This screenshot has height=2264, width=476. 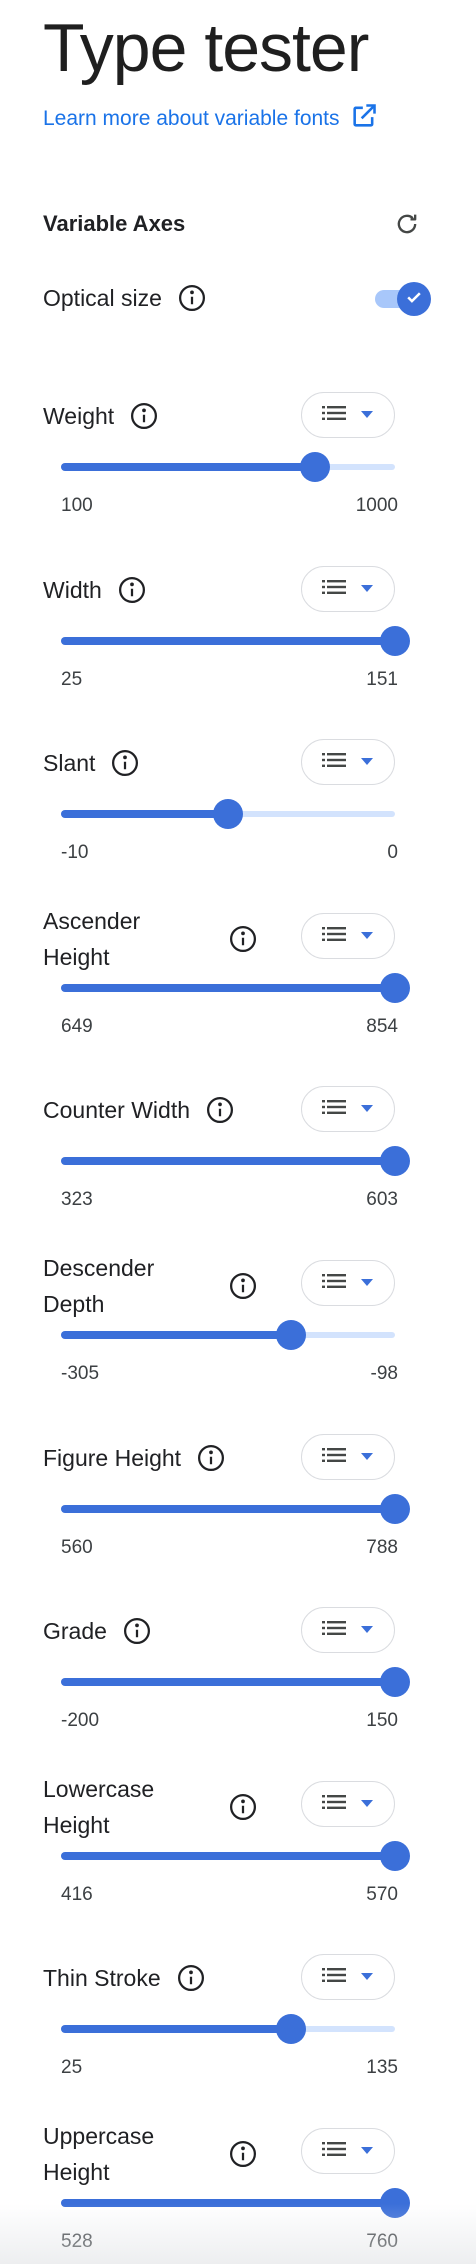 I want to click on axis-min-value: 25, so click(x=72, y=2067).